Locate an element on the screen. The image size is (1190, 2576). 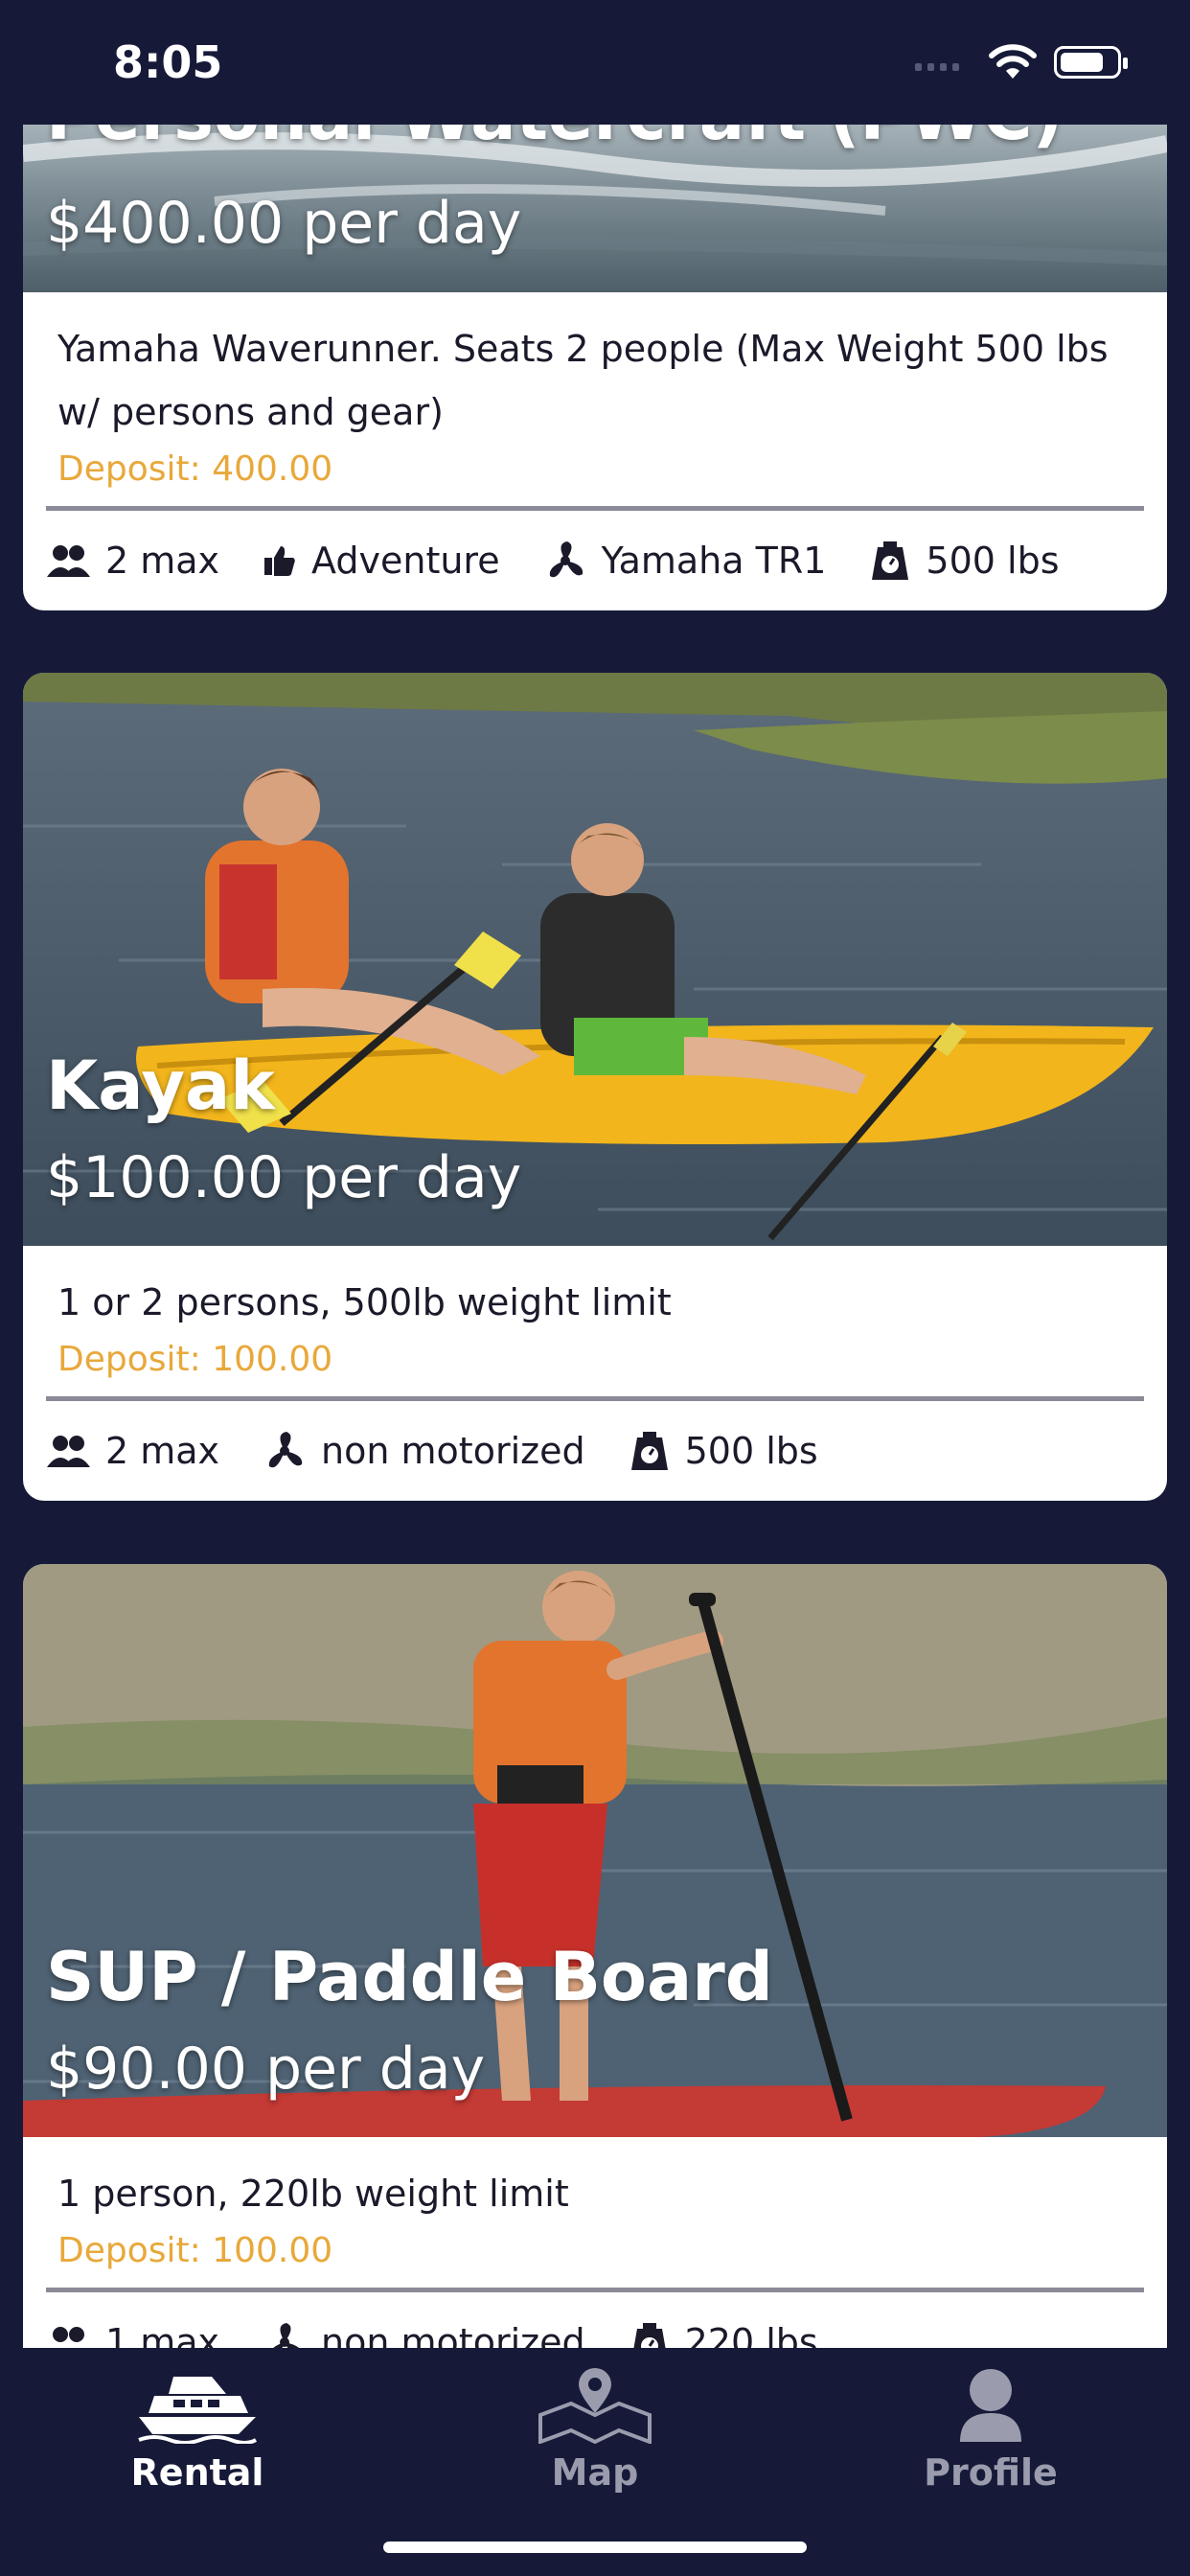
tab-label: Rental is located at coordinates (197, 2472).